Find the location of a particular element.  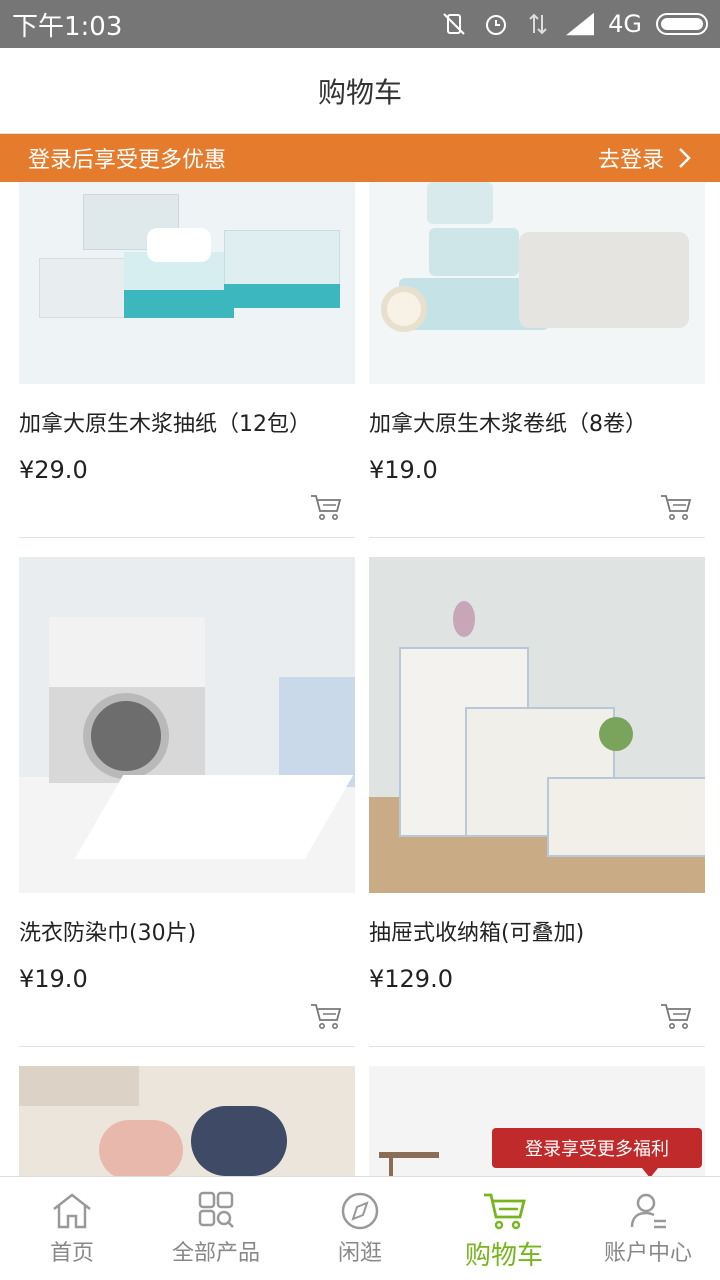

nav-account-label: 账户中心 is located at coordinates (647, 1253).